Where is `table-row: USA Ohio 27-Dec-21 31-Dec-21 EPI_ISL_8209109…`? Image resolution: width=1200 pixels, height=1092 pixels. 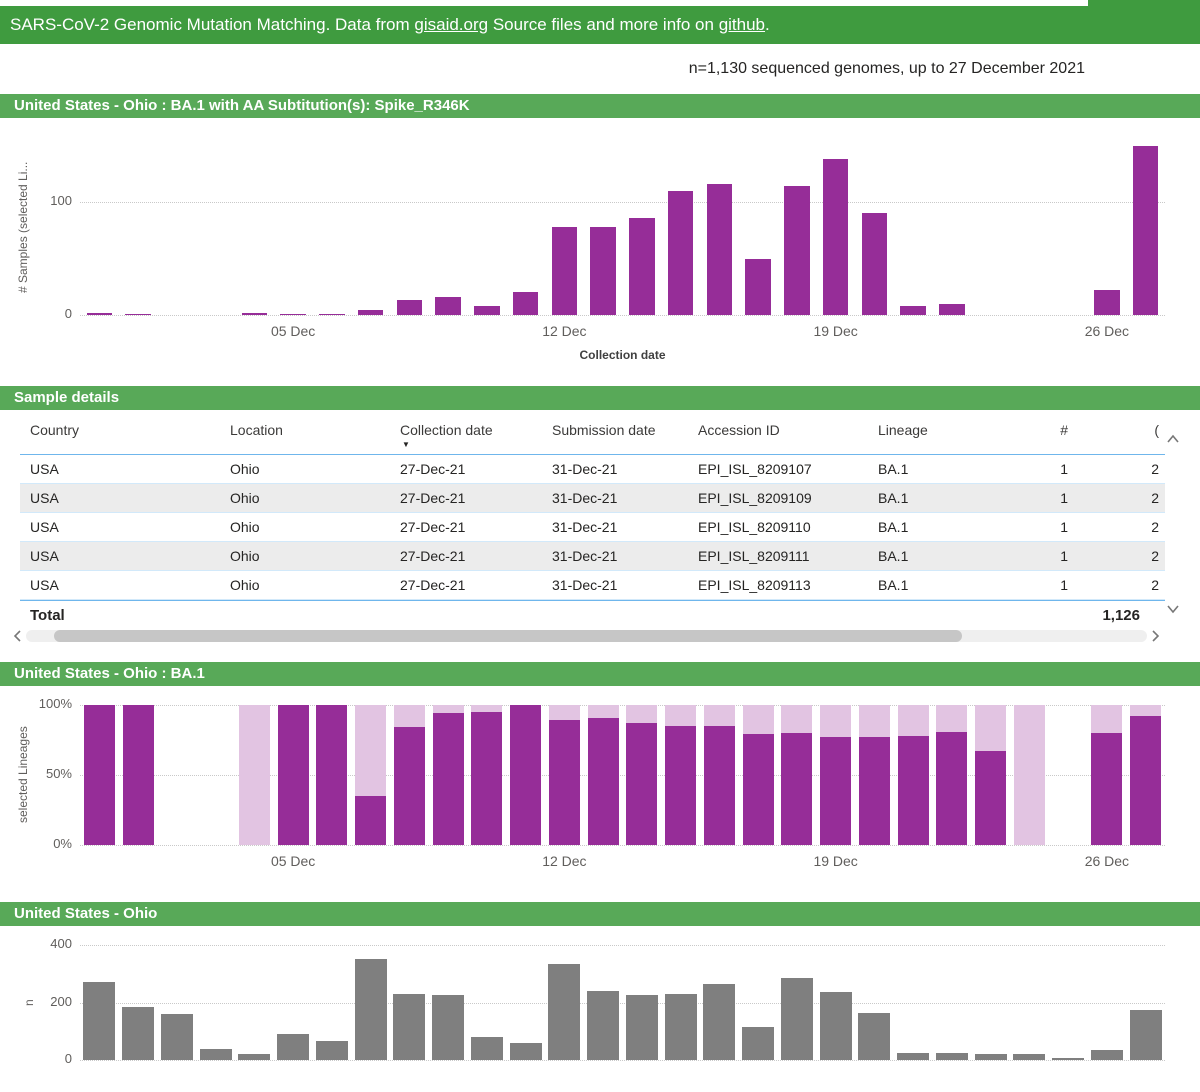
table-row: USA Ohio 27-Dec-21 31-Dec-21 EPI_ISL_8209109… is located at coordinates (592, 498).